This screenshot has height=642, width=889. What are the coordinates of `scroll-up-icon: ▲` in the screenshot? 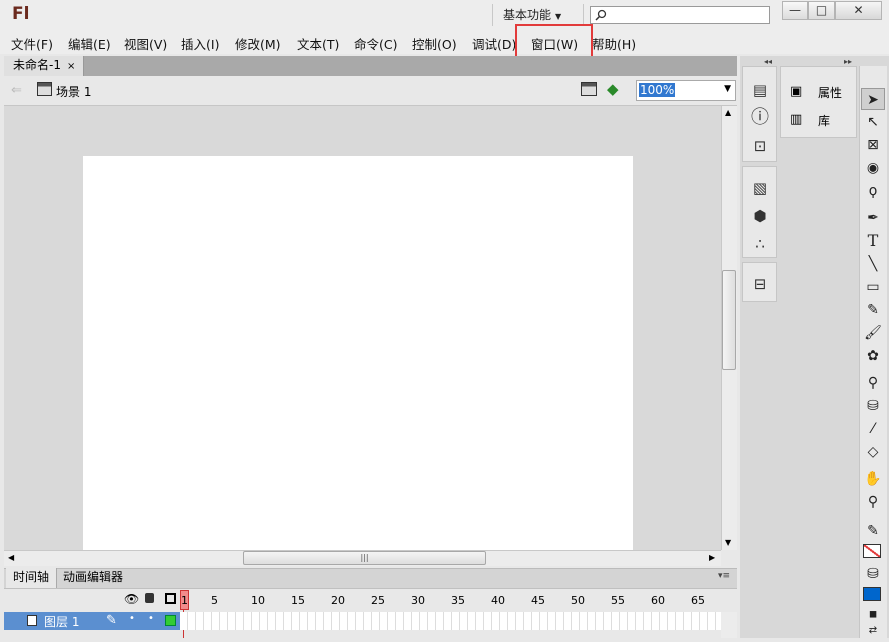 It's located at (728, 112).